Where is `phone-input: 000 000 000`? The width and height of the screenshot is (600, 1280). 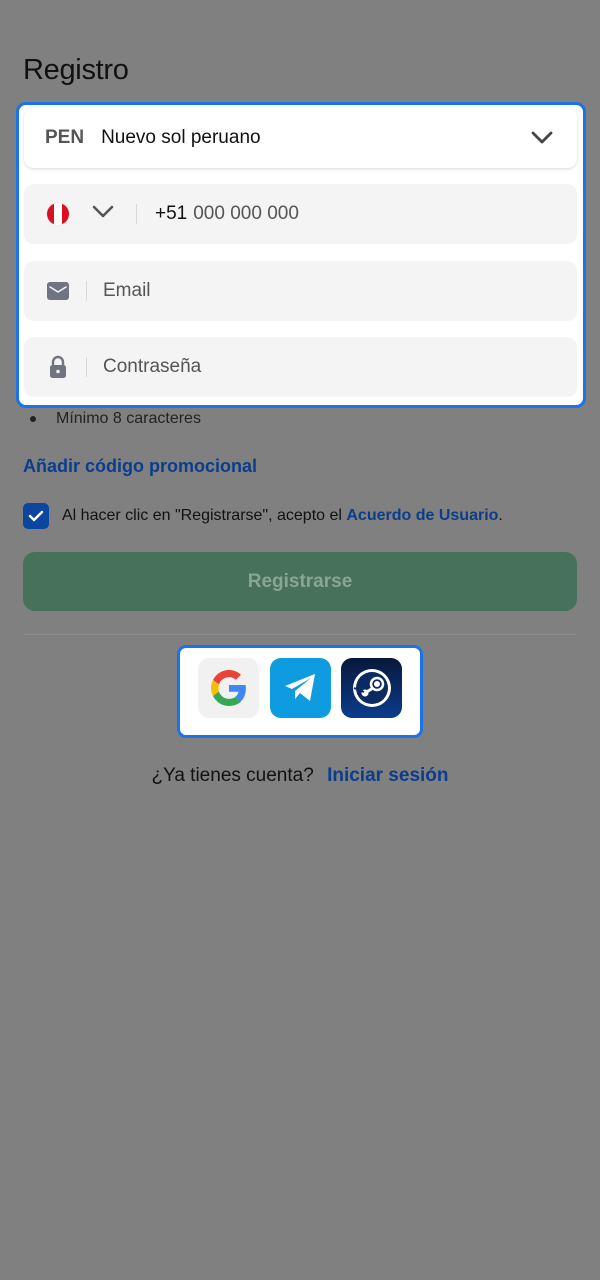 phone-input: 000 000 000 is located at coordinates (246, 214).